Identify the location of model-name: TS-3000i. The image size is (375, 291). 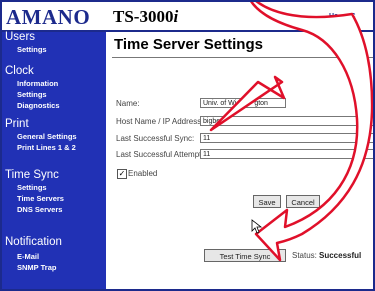
(145, 17).